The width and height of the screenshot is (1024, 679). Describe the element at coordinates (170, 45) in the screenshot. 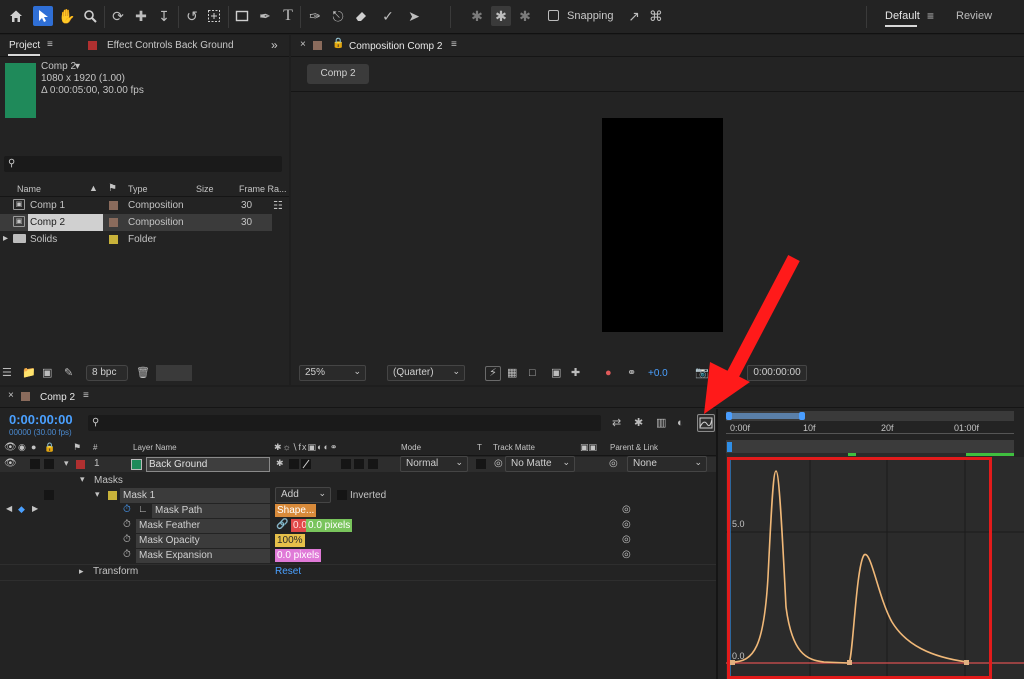

I see `tab-effect-controls: Effect Controls Back Ground` at that location.